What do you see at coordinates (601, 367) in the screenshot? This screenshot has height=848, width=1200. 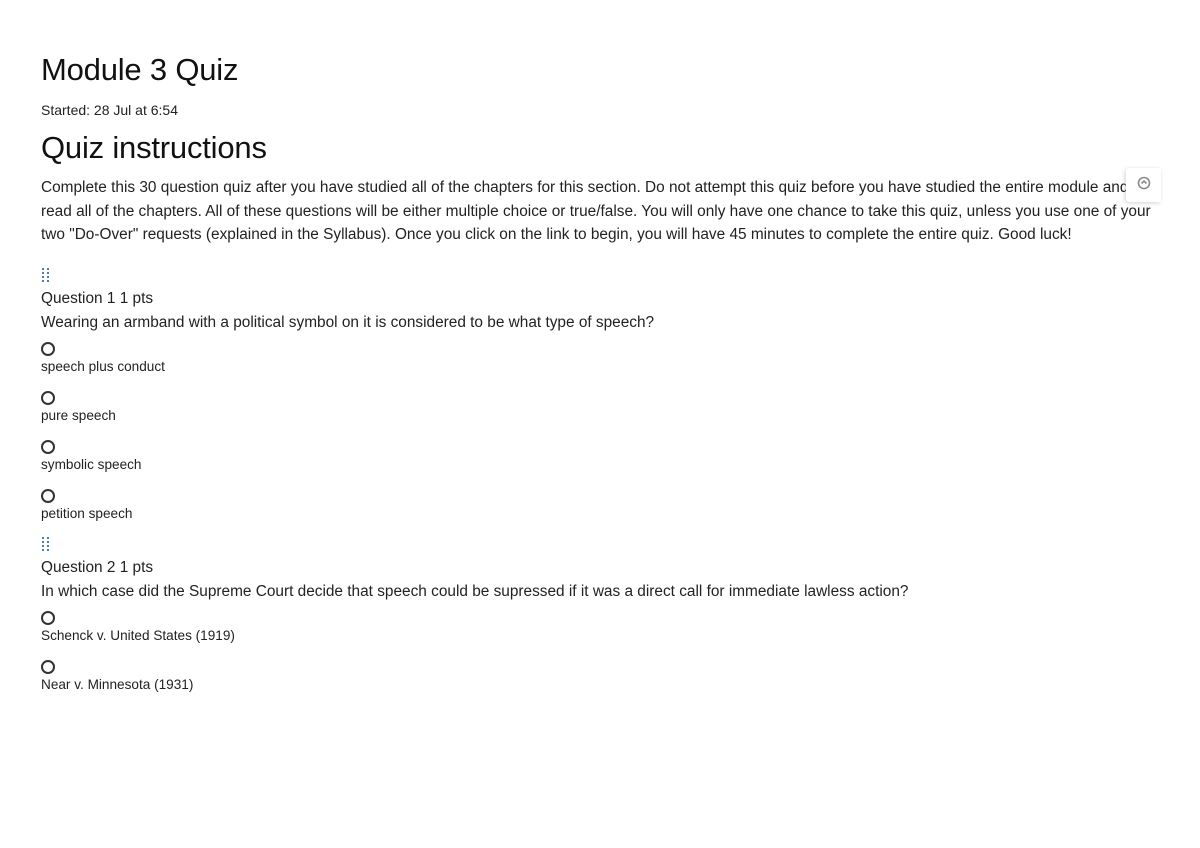 I see `answer-label: speech plus conduct` at bounding box center [601, 367].